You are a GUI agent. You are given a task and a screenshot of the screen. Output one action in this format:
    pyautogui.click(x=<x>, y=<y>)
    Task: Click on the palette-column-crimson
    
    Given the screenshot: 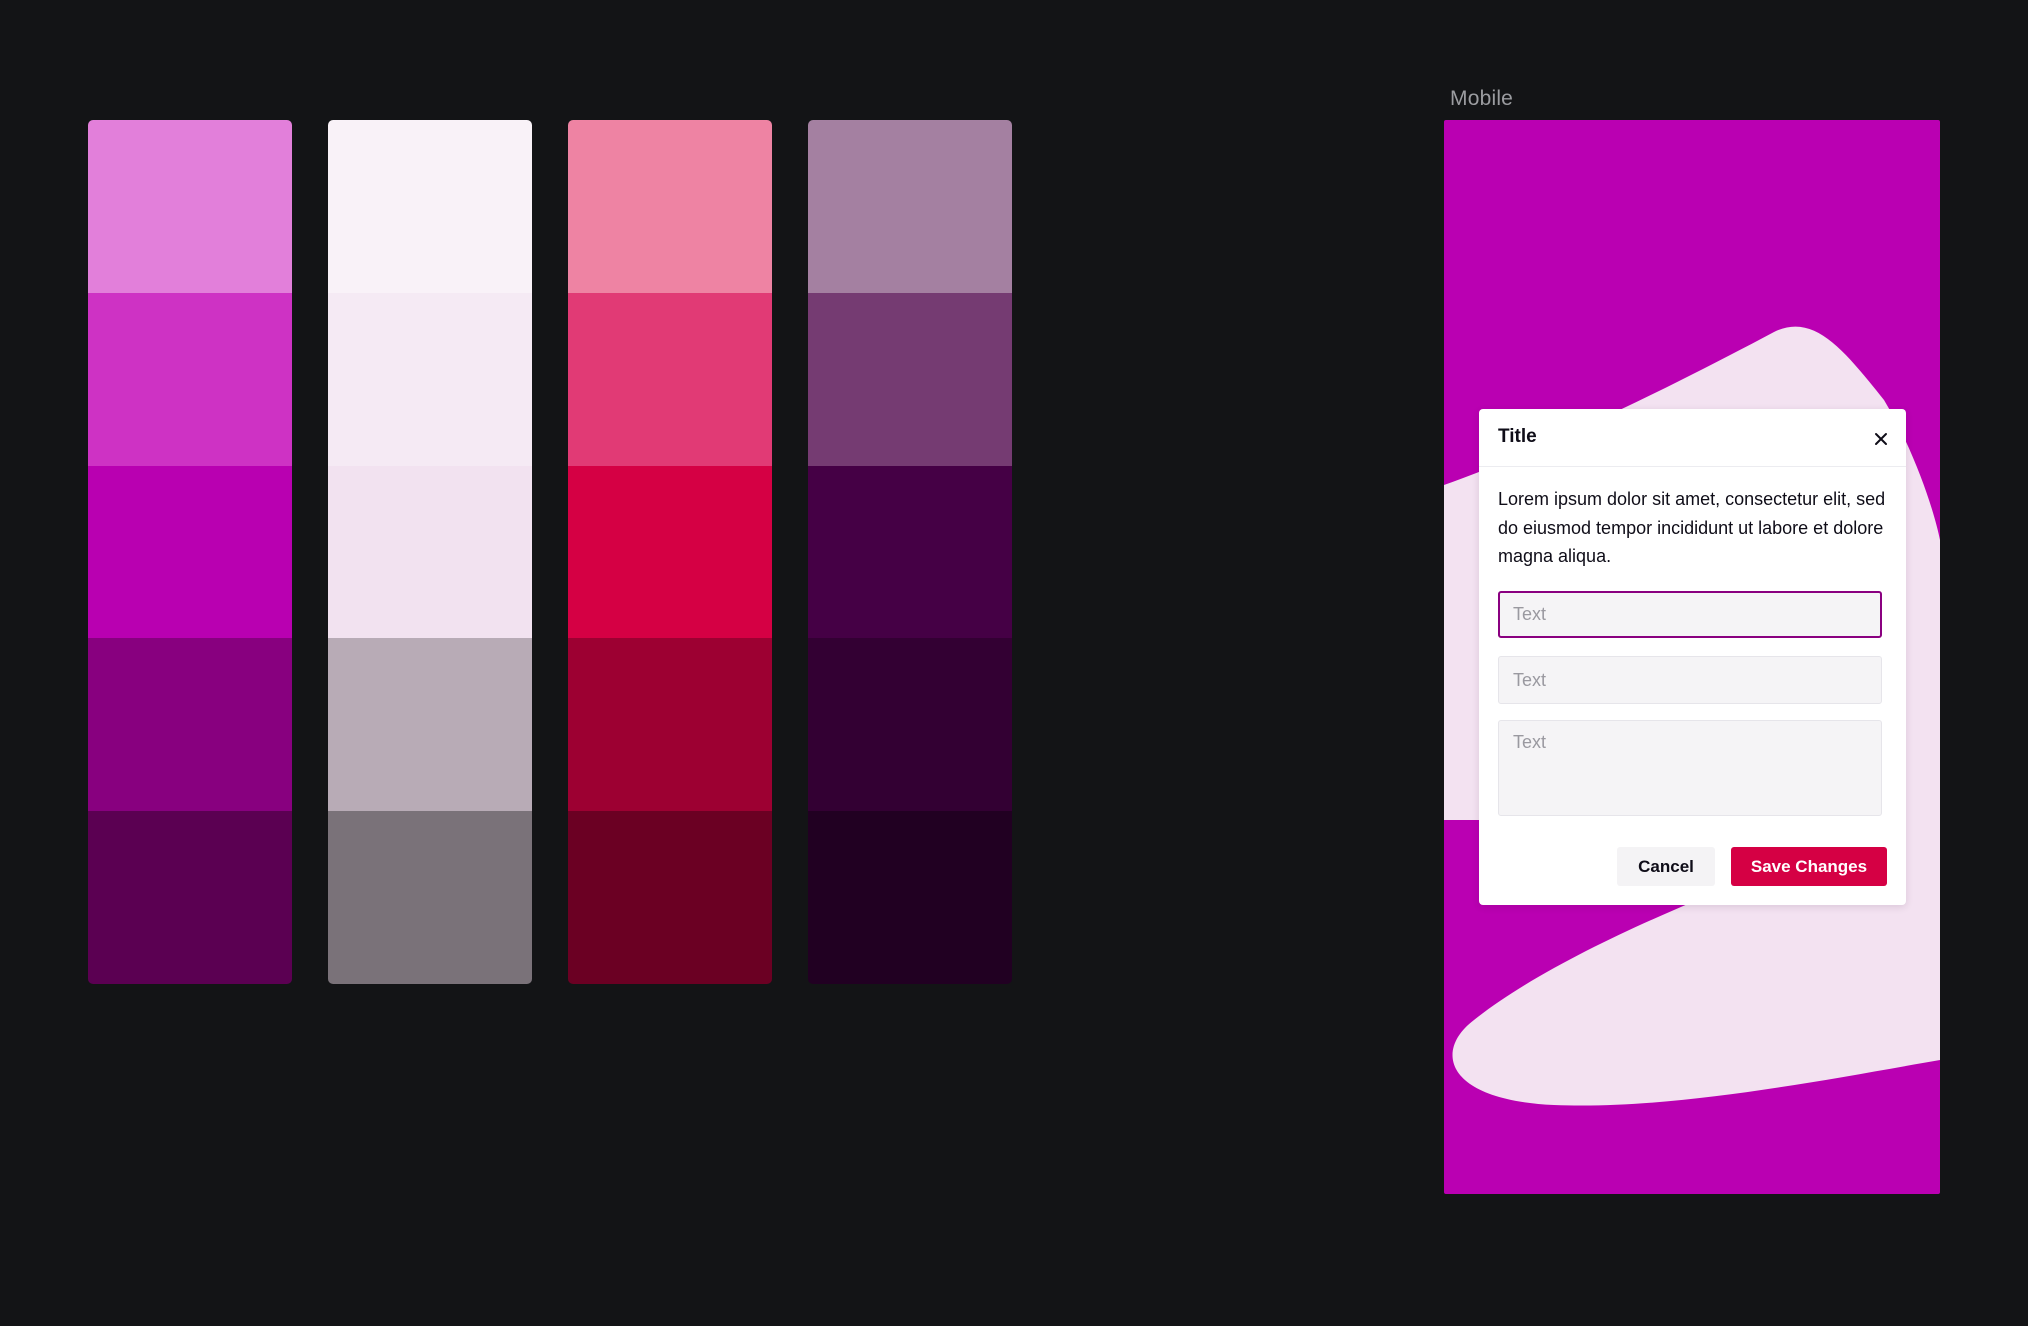 What is the action you would take?
    pyautogui.click(x=670, y=552)
    